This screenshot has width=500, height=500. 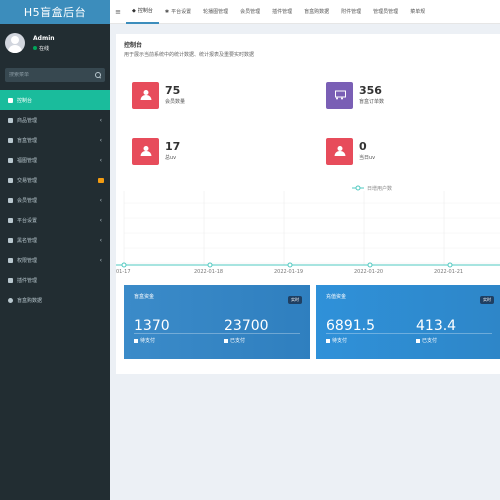 I want to click on sidebar-item-members: 会员管理 ‹, so click(x=55, y=200).